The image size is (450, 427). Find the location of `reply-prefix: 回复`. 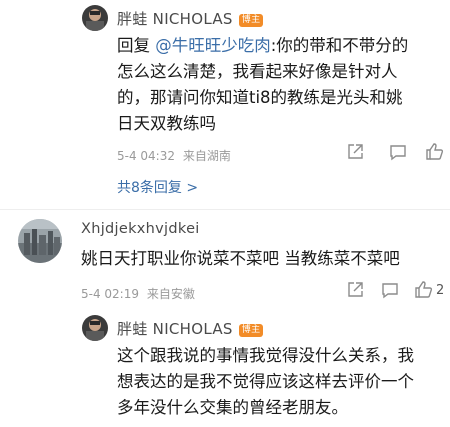

reply-prefix: 回复 is located at coordinates (133, 45).